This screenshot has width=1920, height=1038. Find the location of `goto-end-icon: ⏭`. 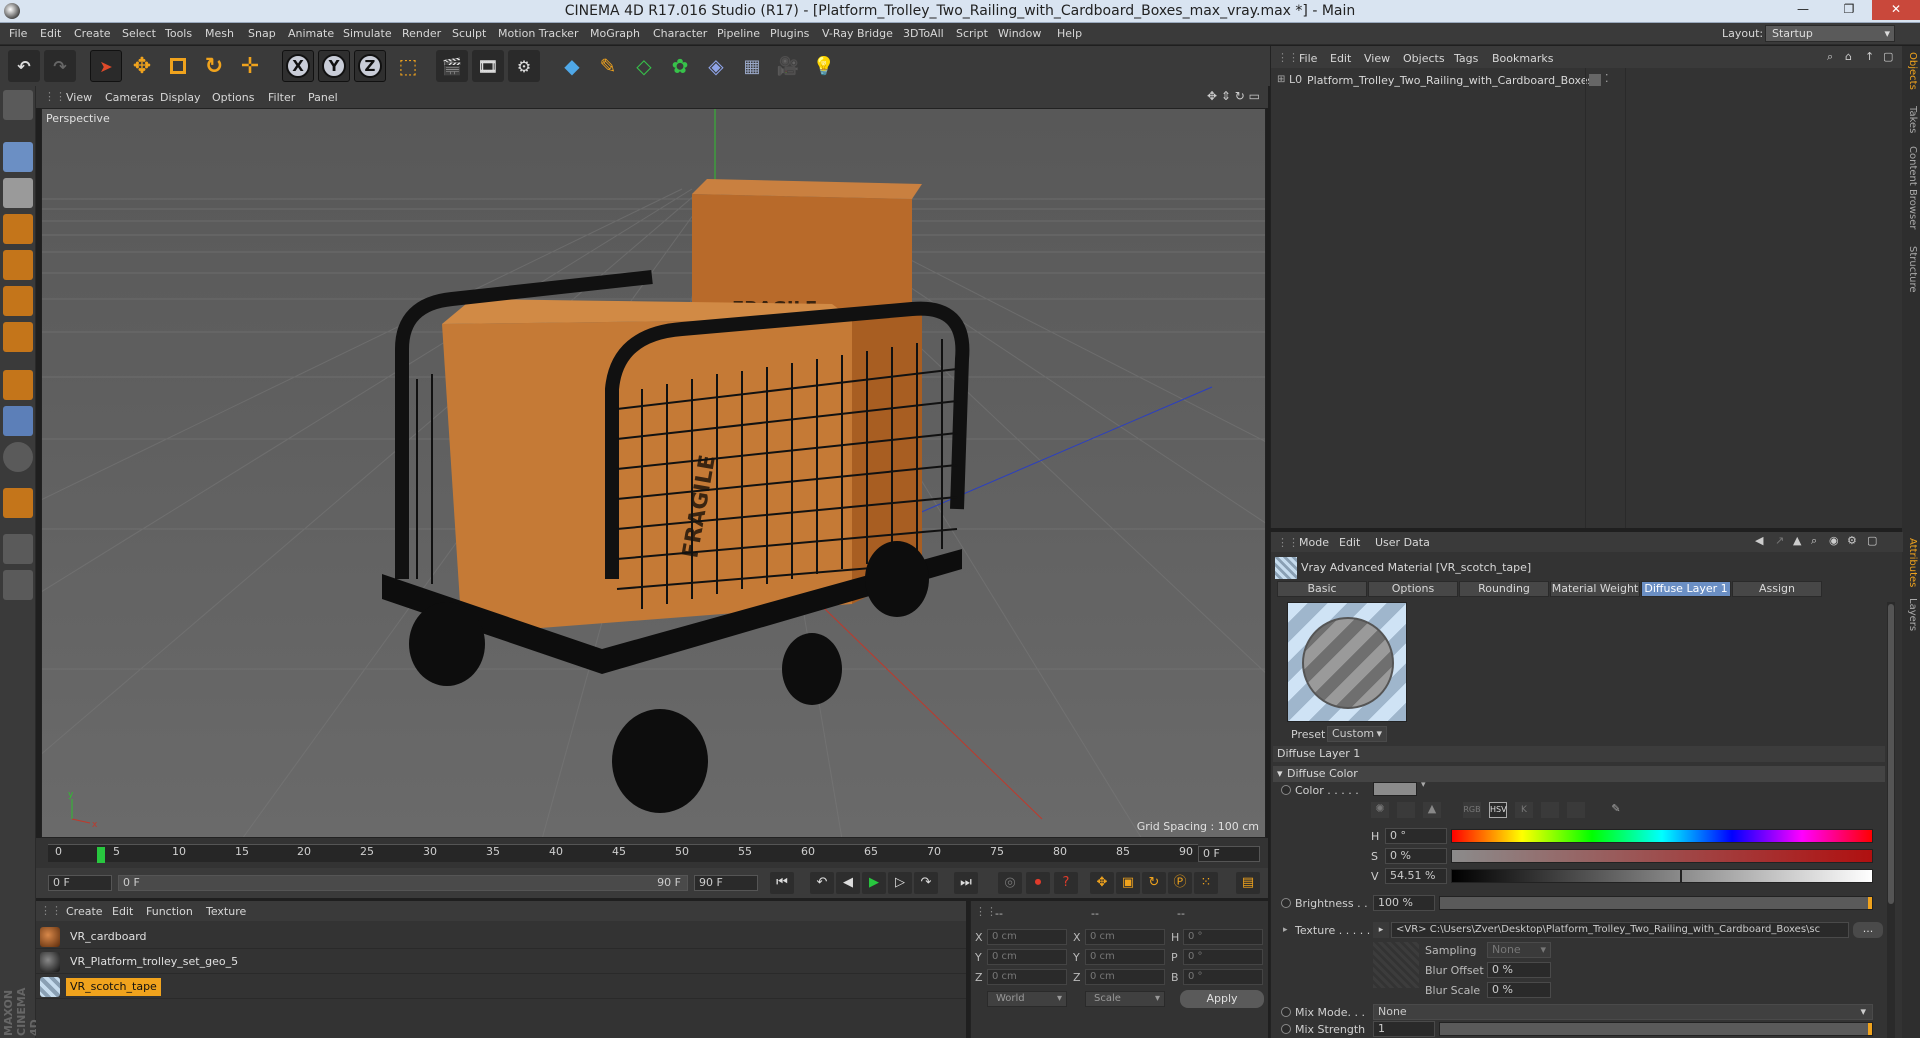

goto-end-icon: ⏭ is located at coordinates (966, 883).